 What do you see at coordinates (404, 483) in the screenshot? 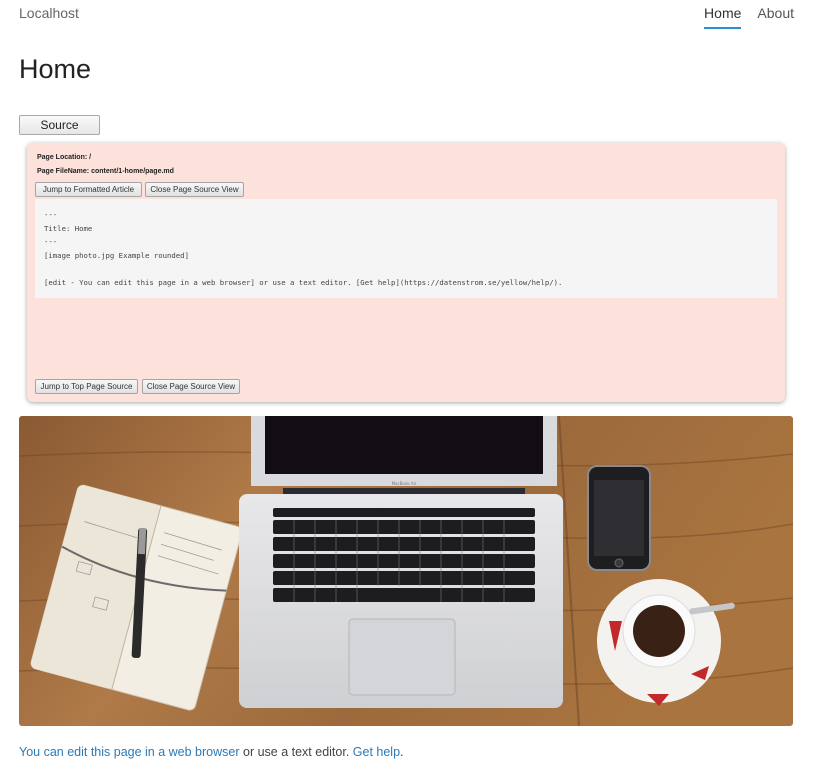
I see `laptop-brand-text: MacBook Air` at bounding box center [404, 483].